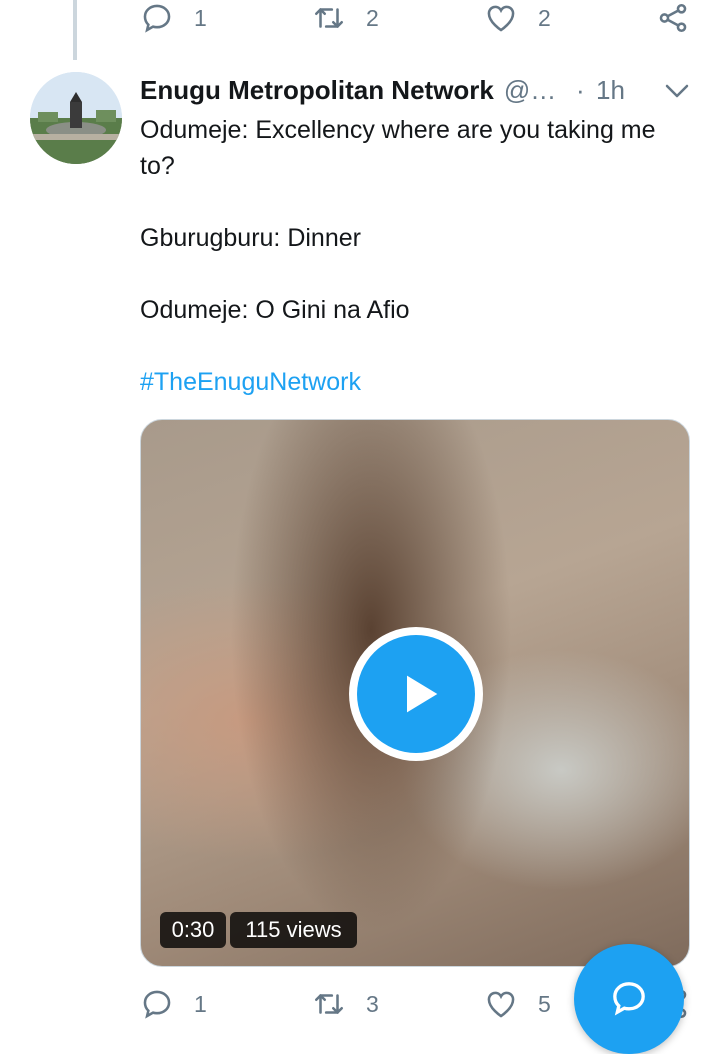 The height and width of the screenshot is (1054, 720). What do you see at coordinates (317, 90) in the screenshot?
I see `author-name: Enugu Metropolitan Network` at bounding box center [317, 90].